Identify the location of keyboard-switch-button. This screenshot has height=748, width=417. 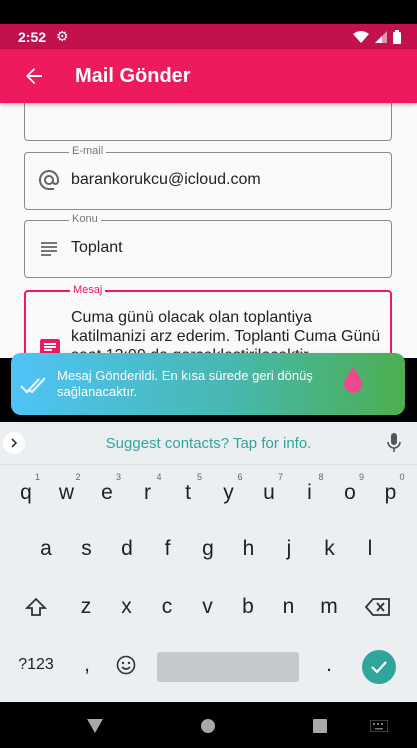
(379, 726).